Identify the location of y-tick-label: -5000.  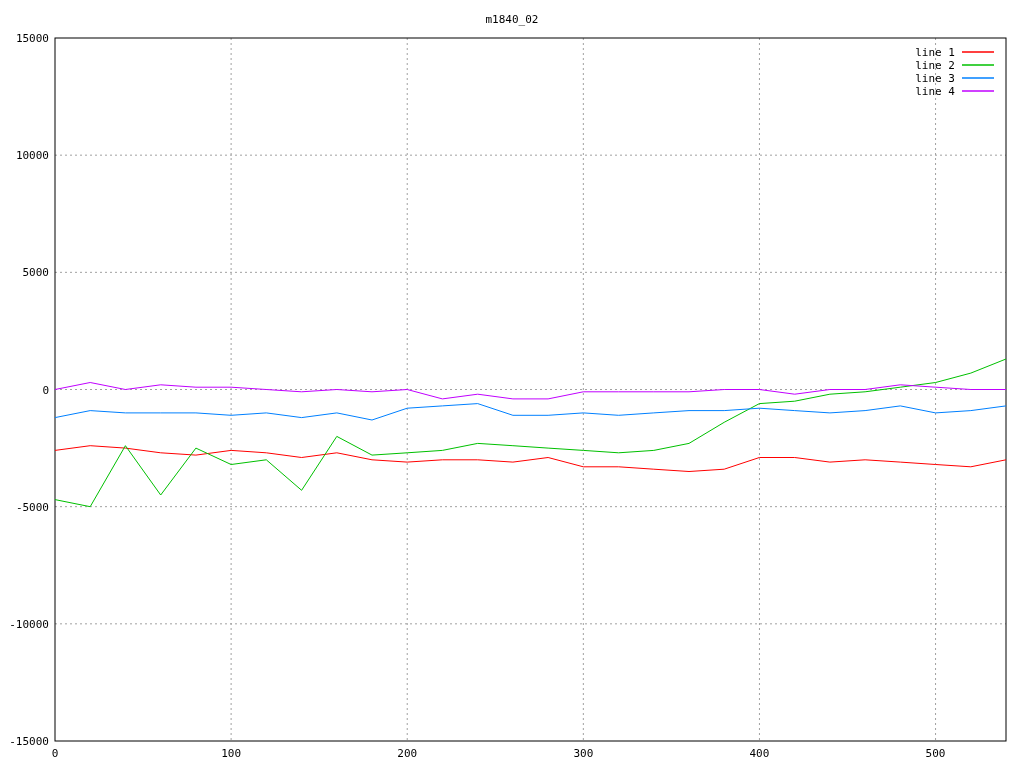
(32, 507).